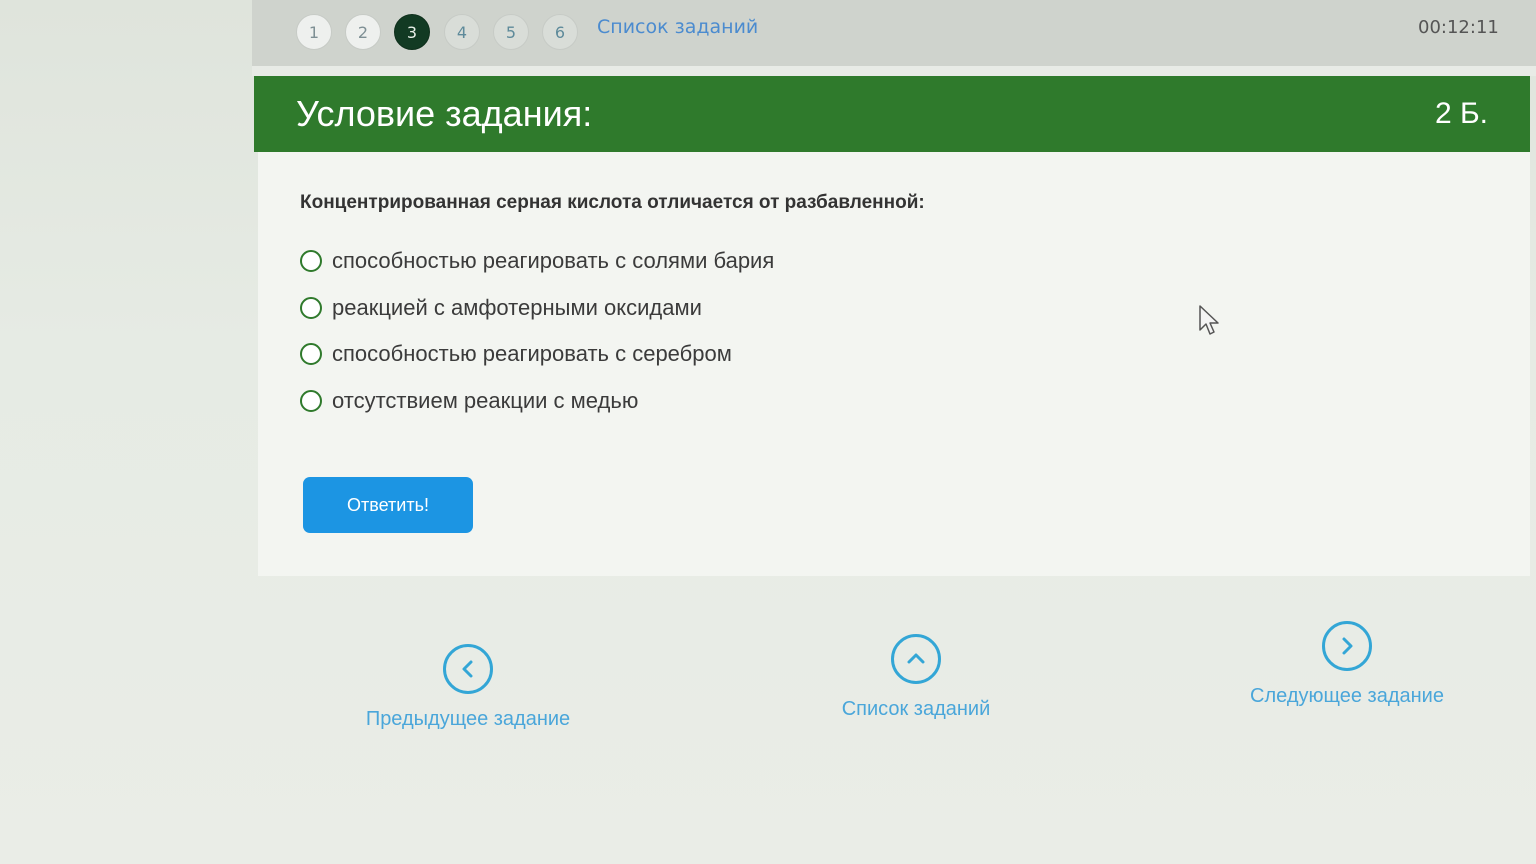  I want to click on chevron-left-icon, so click(468, 669).